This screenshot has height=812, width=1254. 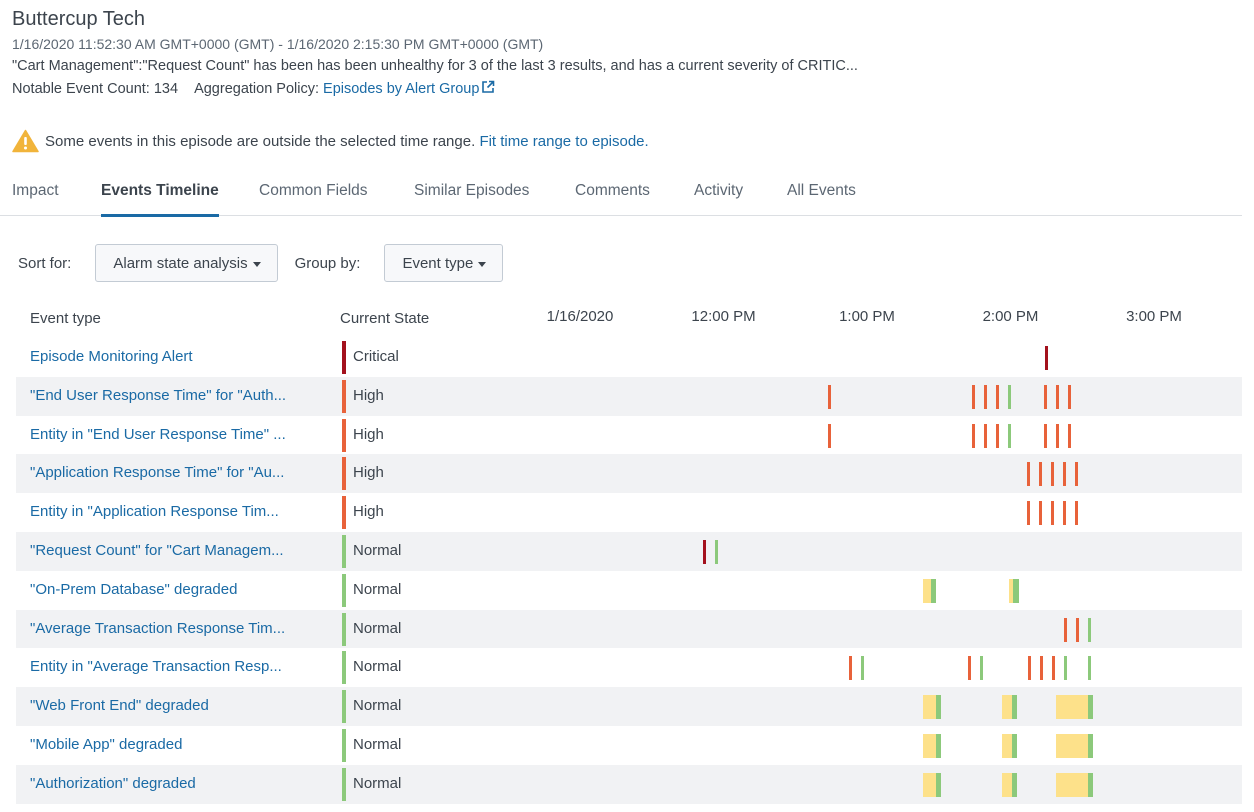 What do you see at coordinates (718, 199) in the screenshot?
I see `tab-activity: Activity` at bounding box center [718, 199].